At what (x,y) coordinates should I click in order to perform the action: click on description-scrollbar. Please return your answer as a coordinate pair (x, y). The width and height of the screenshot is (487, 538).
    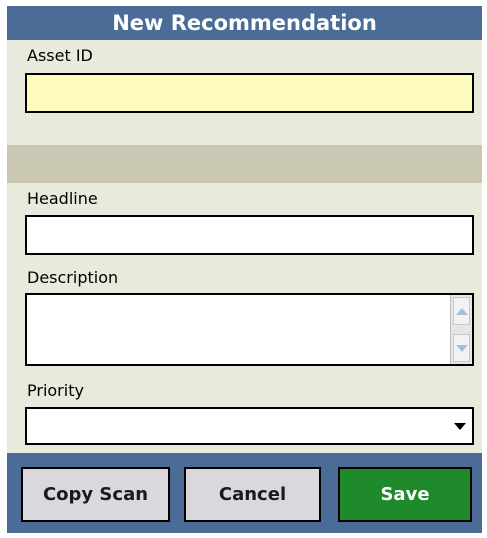
    Looking at the image, I should click on (461, 329).